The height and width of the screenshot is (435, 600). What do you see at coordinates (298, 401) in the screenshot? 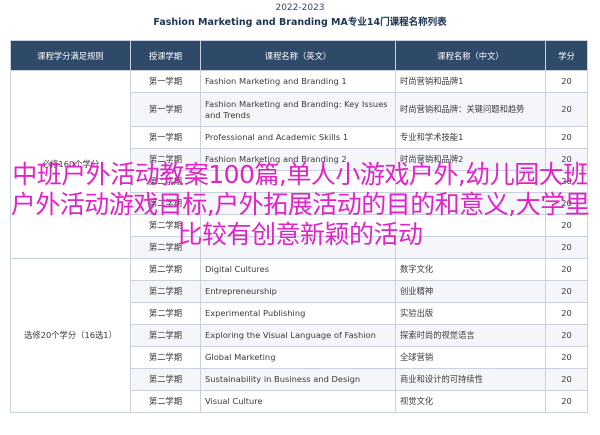
I see `course-name-en: Visual Culture` at bounding box center [298, 401].